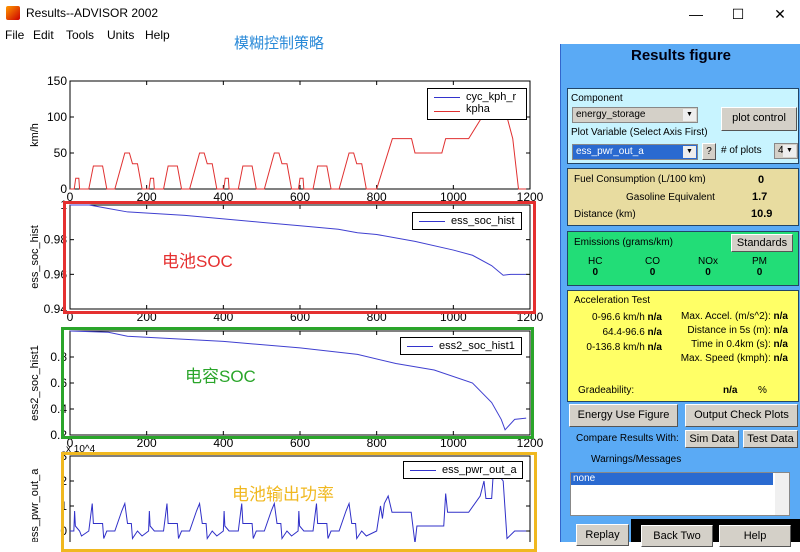 The width and height of the screenshot is (800, 552). Describe the element at coordinates (652, 261) in the screenshot. I see `emission-name: CO` at that location.